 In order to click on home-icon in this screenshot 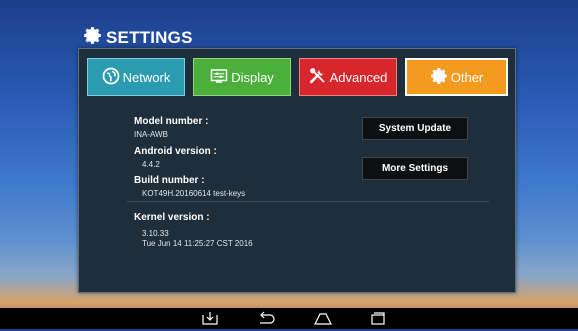, I will do `click(323, 318)`.